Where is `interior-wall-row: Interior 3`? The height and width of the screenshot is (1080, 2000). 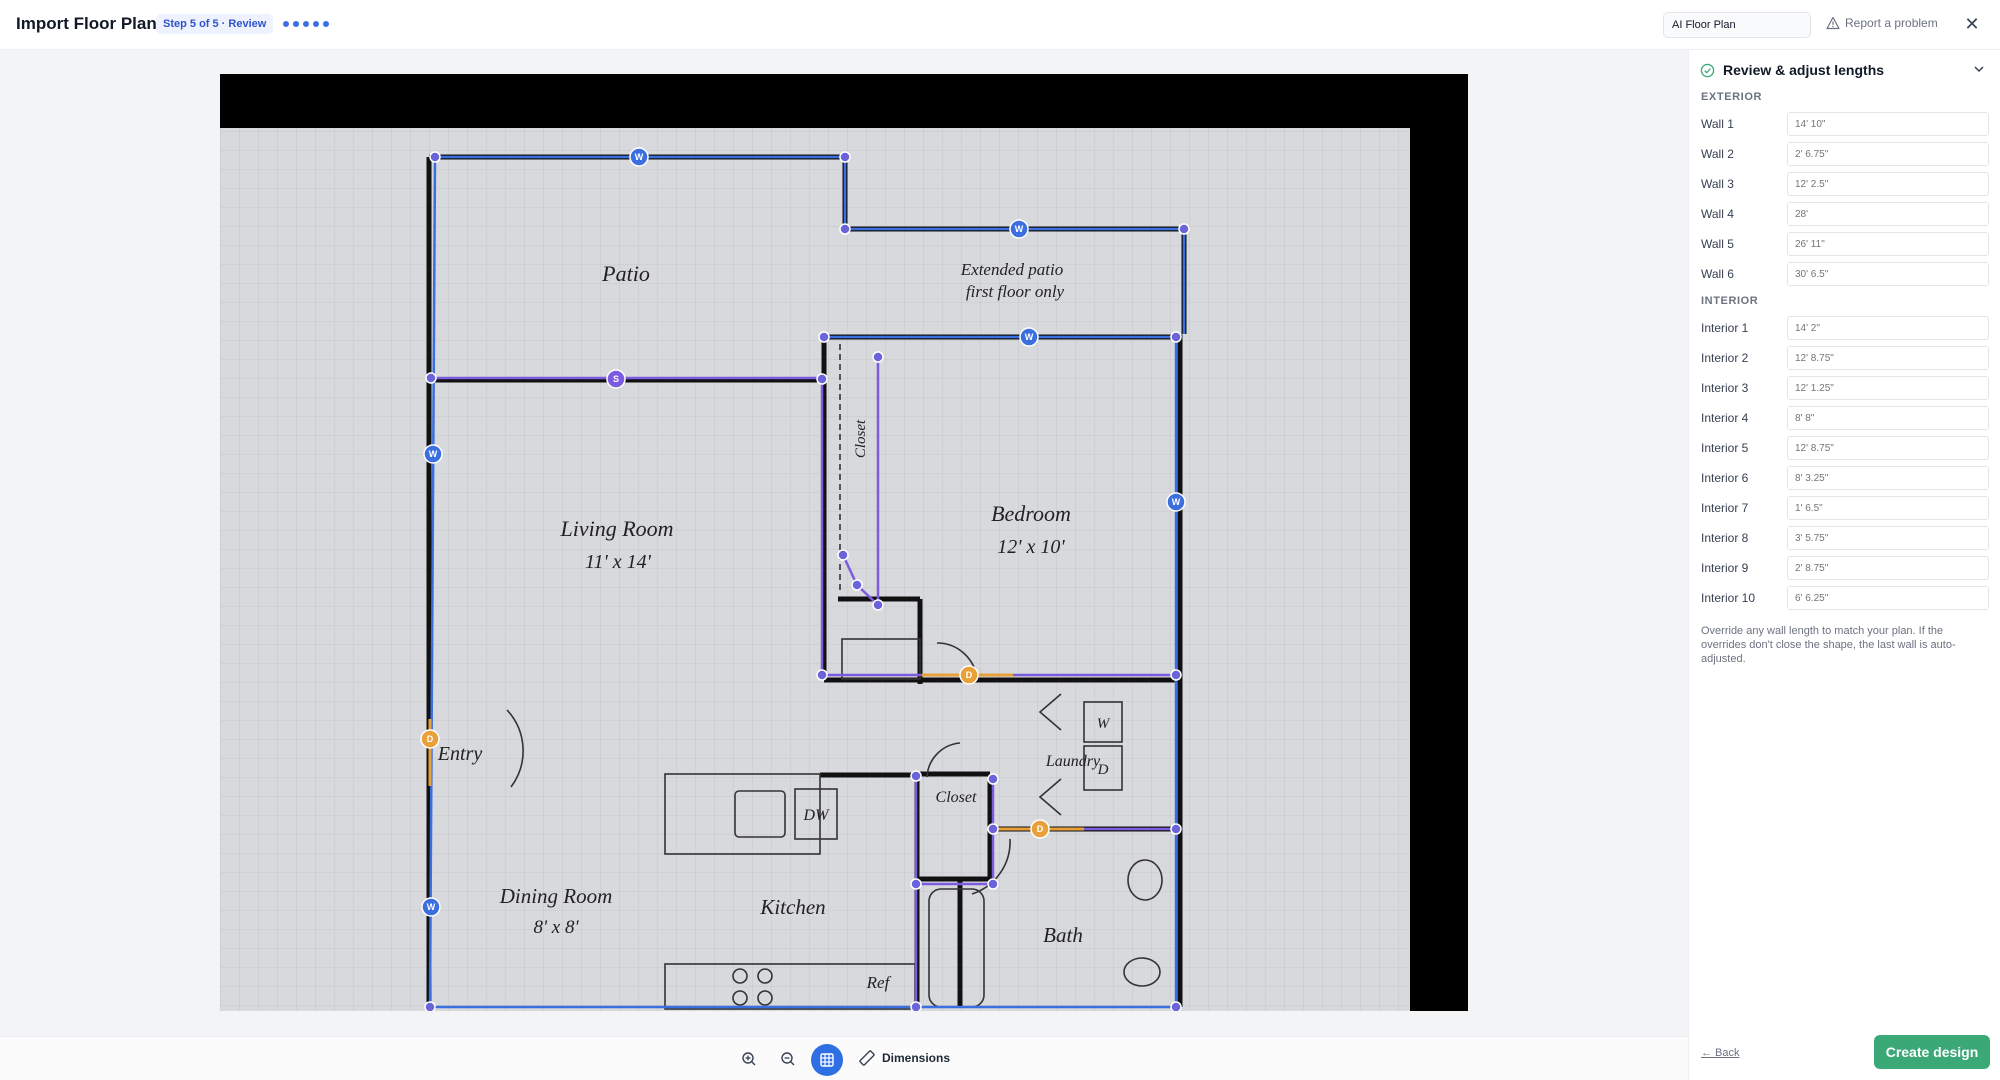 interior-wall-row: Interior 3 is located at coordinates (1845, 388).